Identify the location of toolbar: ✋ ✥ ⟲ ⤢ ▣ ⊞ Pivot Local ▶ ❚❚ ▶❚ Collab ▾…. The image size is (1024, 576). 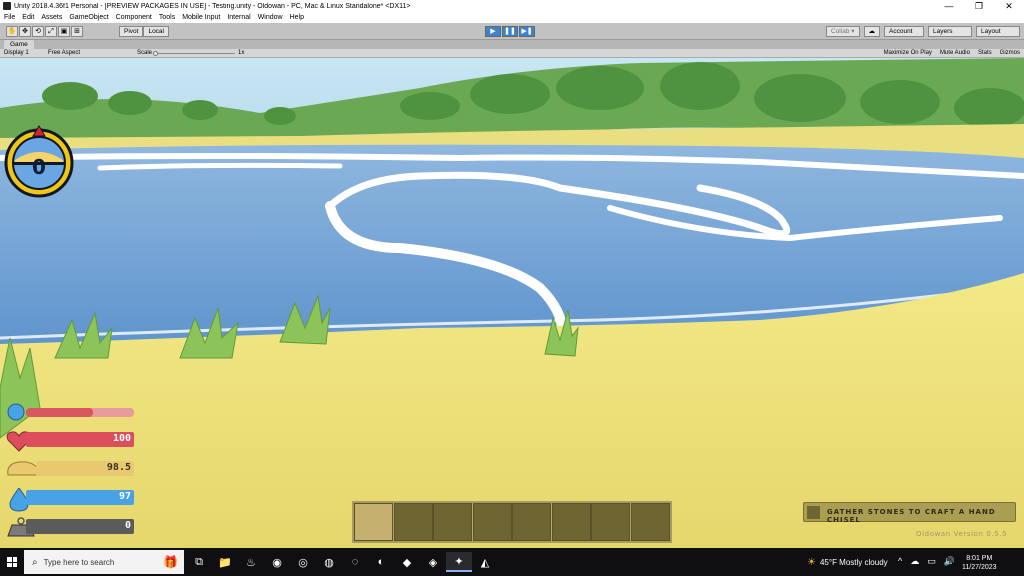
(512, 31).